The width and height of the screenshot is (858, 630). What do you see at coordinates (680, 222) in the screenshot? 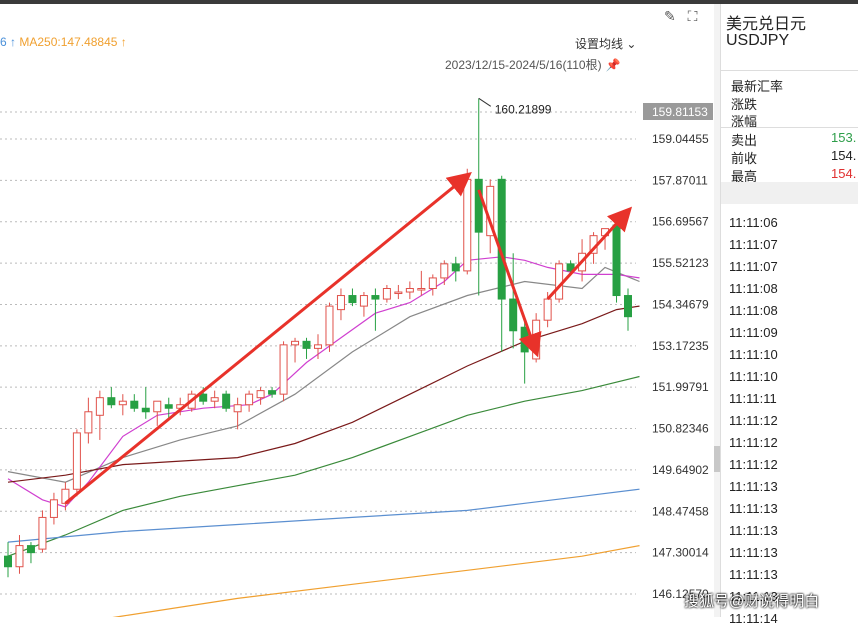
I see `y-tick-label: 156.69567` at bounding box center [680, 222].